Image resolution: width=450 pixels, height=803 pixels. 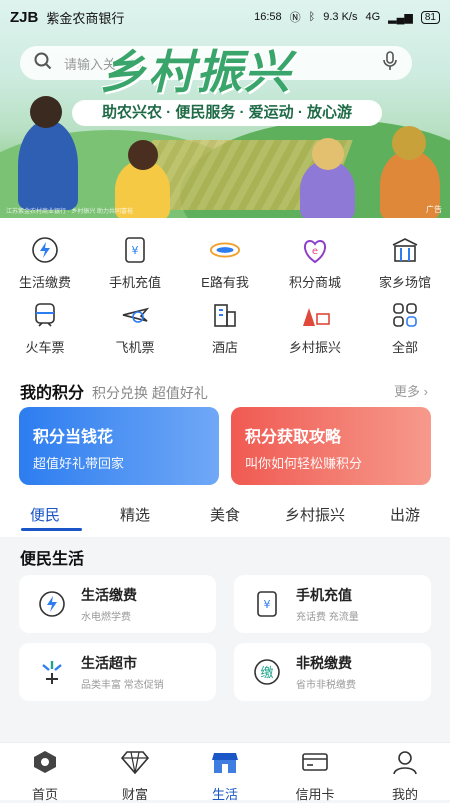 What do you see at coordinates (390, 63) in the screenshot?
I see `microphone-icon` at bounding box center [390, 63].